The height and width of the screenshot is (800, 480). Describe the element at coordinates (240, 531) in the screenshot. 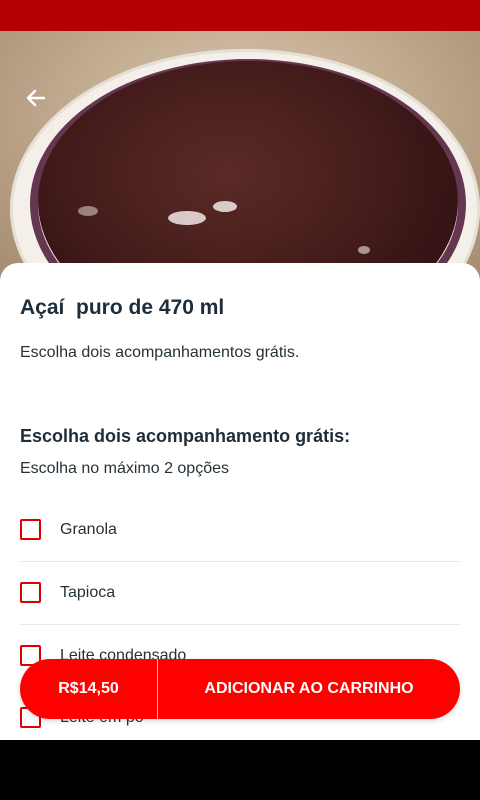

I see `option-granola: Granola` at that location.